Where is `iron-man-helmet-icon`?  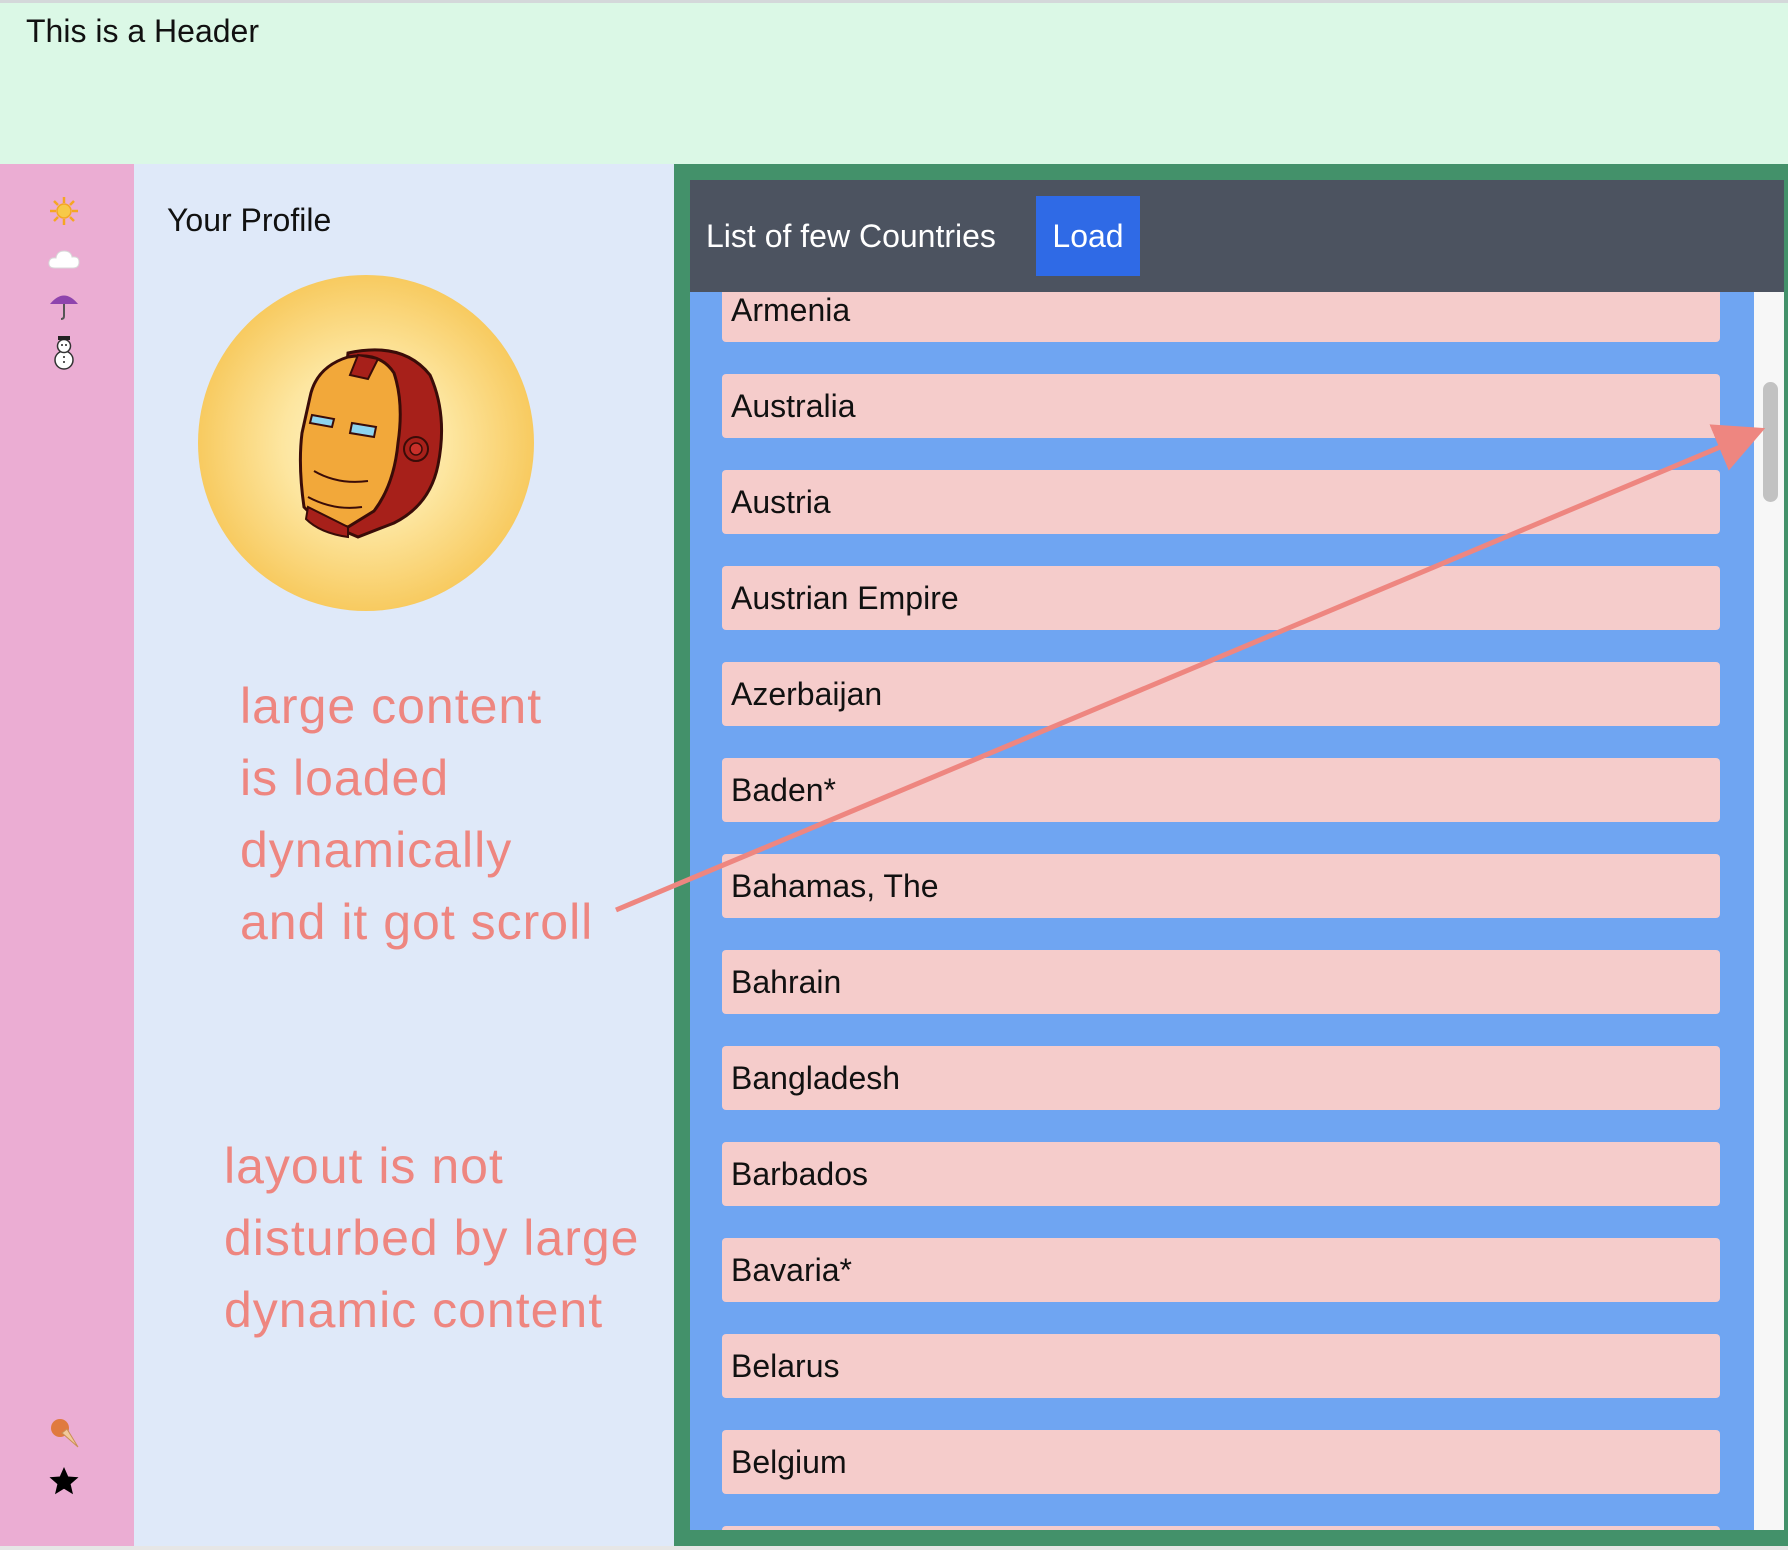 iron-man-helmet-icon is located at coordinates (371, 443).